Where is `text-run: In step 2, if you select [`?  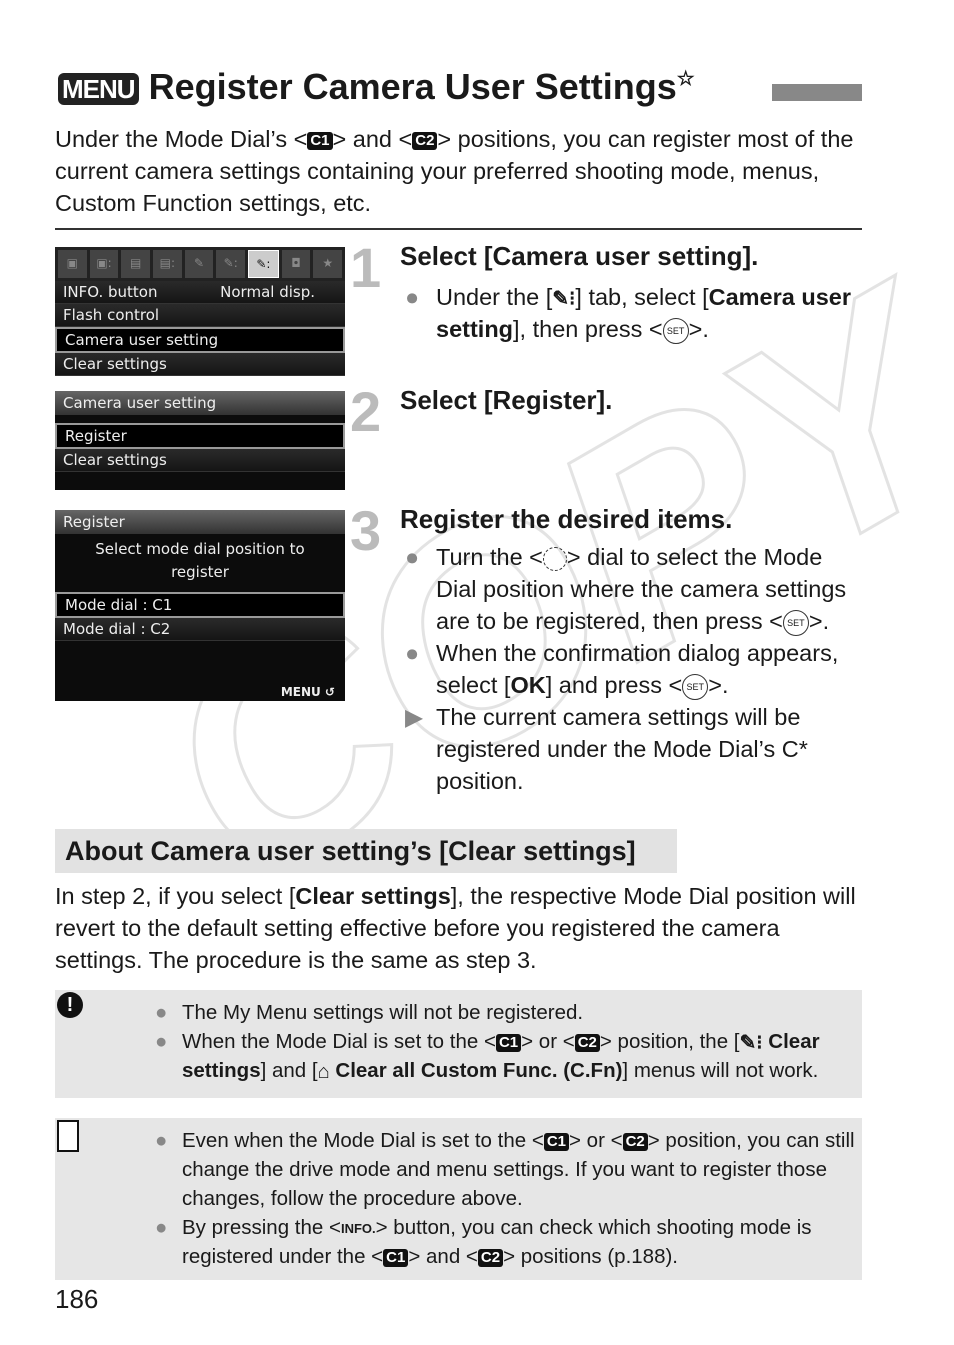
text-run: In step 2, if you select [ is located at coordinates (175, 896).